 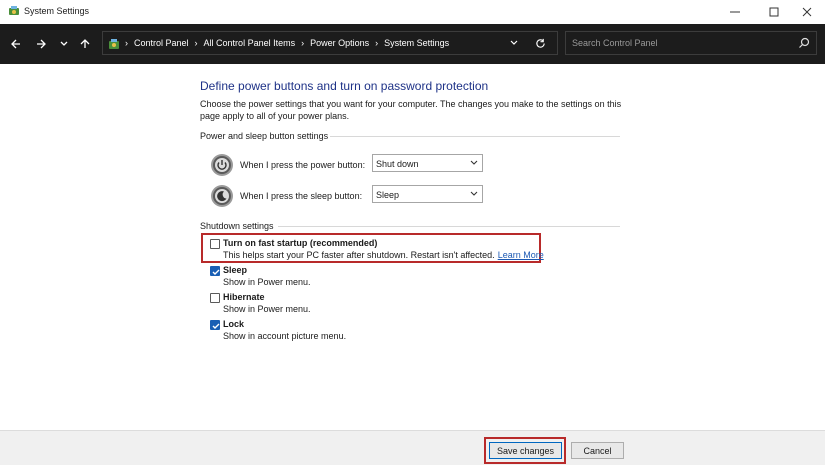 I want to click on power-button-select-value: Shut down, so click(x=397, y=164).